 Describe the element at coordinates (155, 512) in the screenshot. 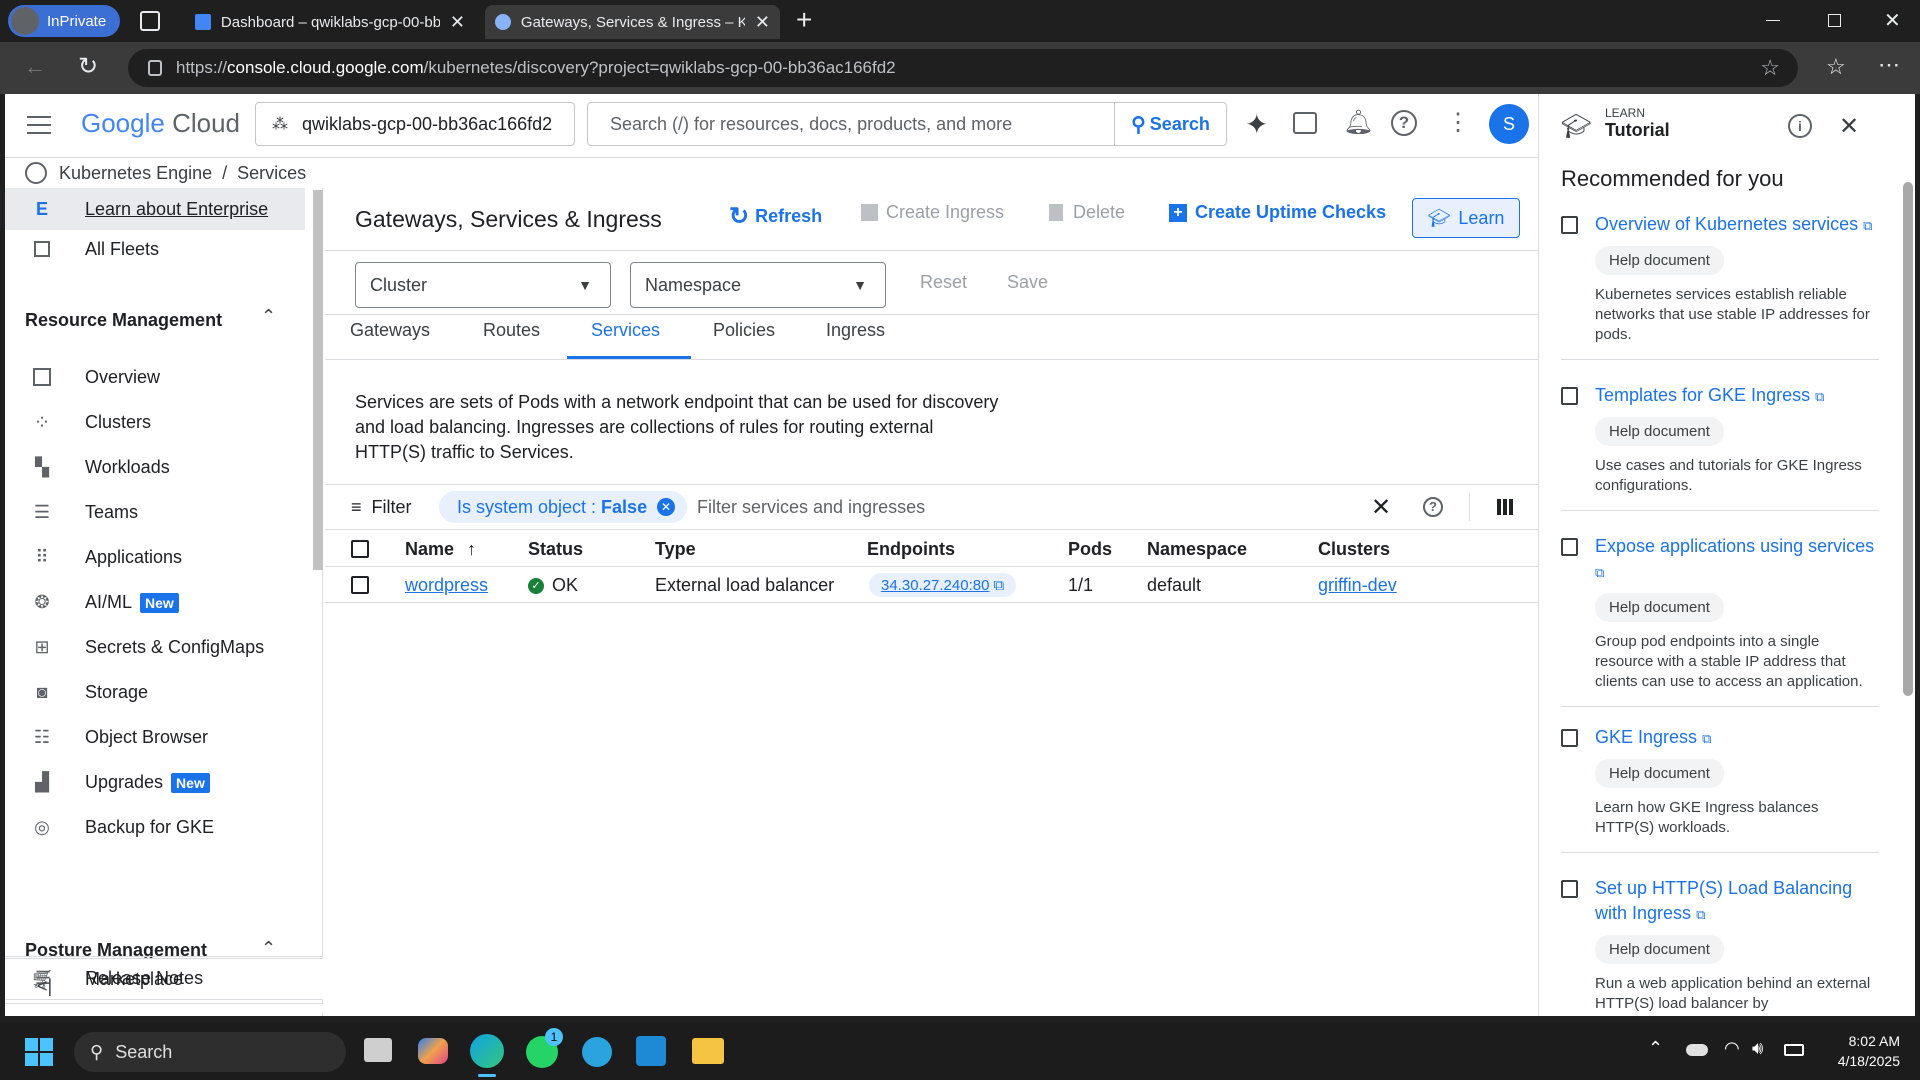

I see `sidebar-item-teams: ☰ Teams` at that location.